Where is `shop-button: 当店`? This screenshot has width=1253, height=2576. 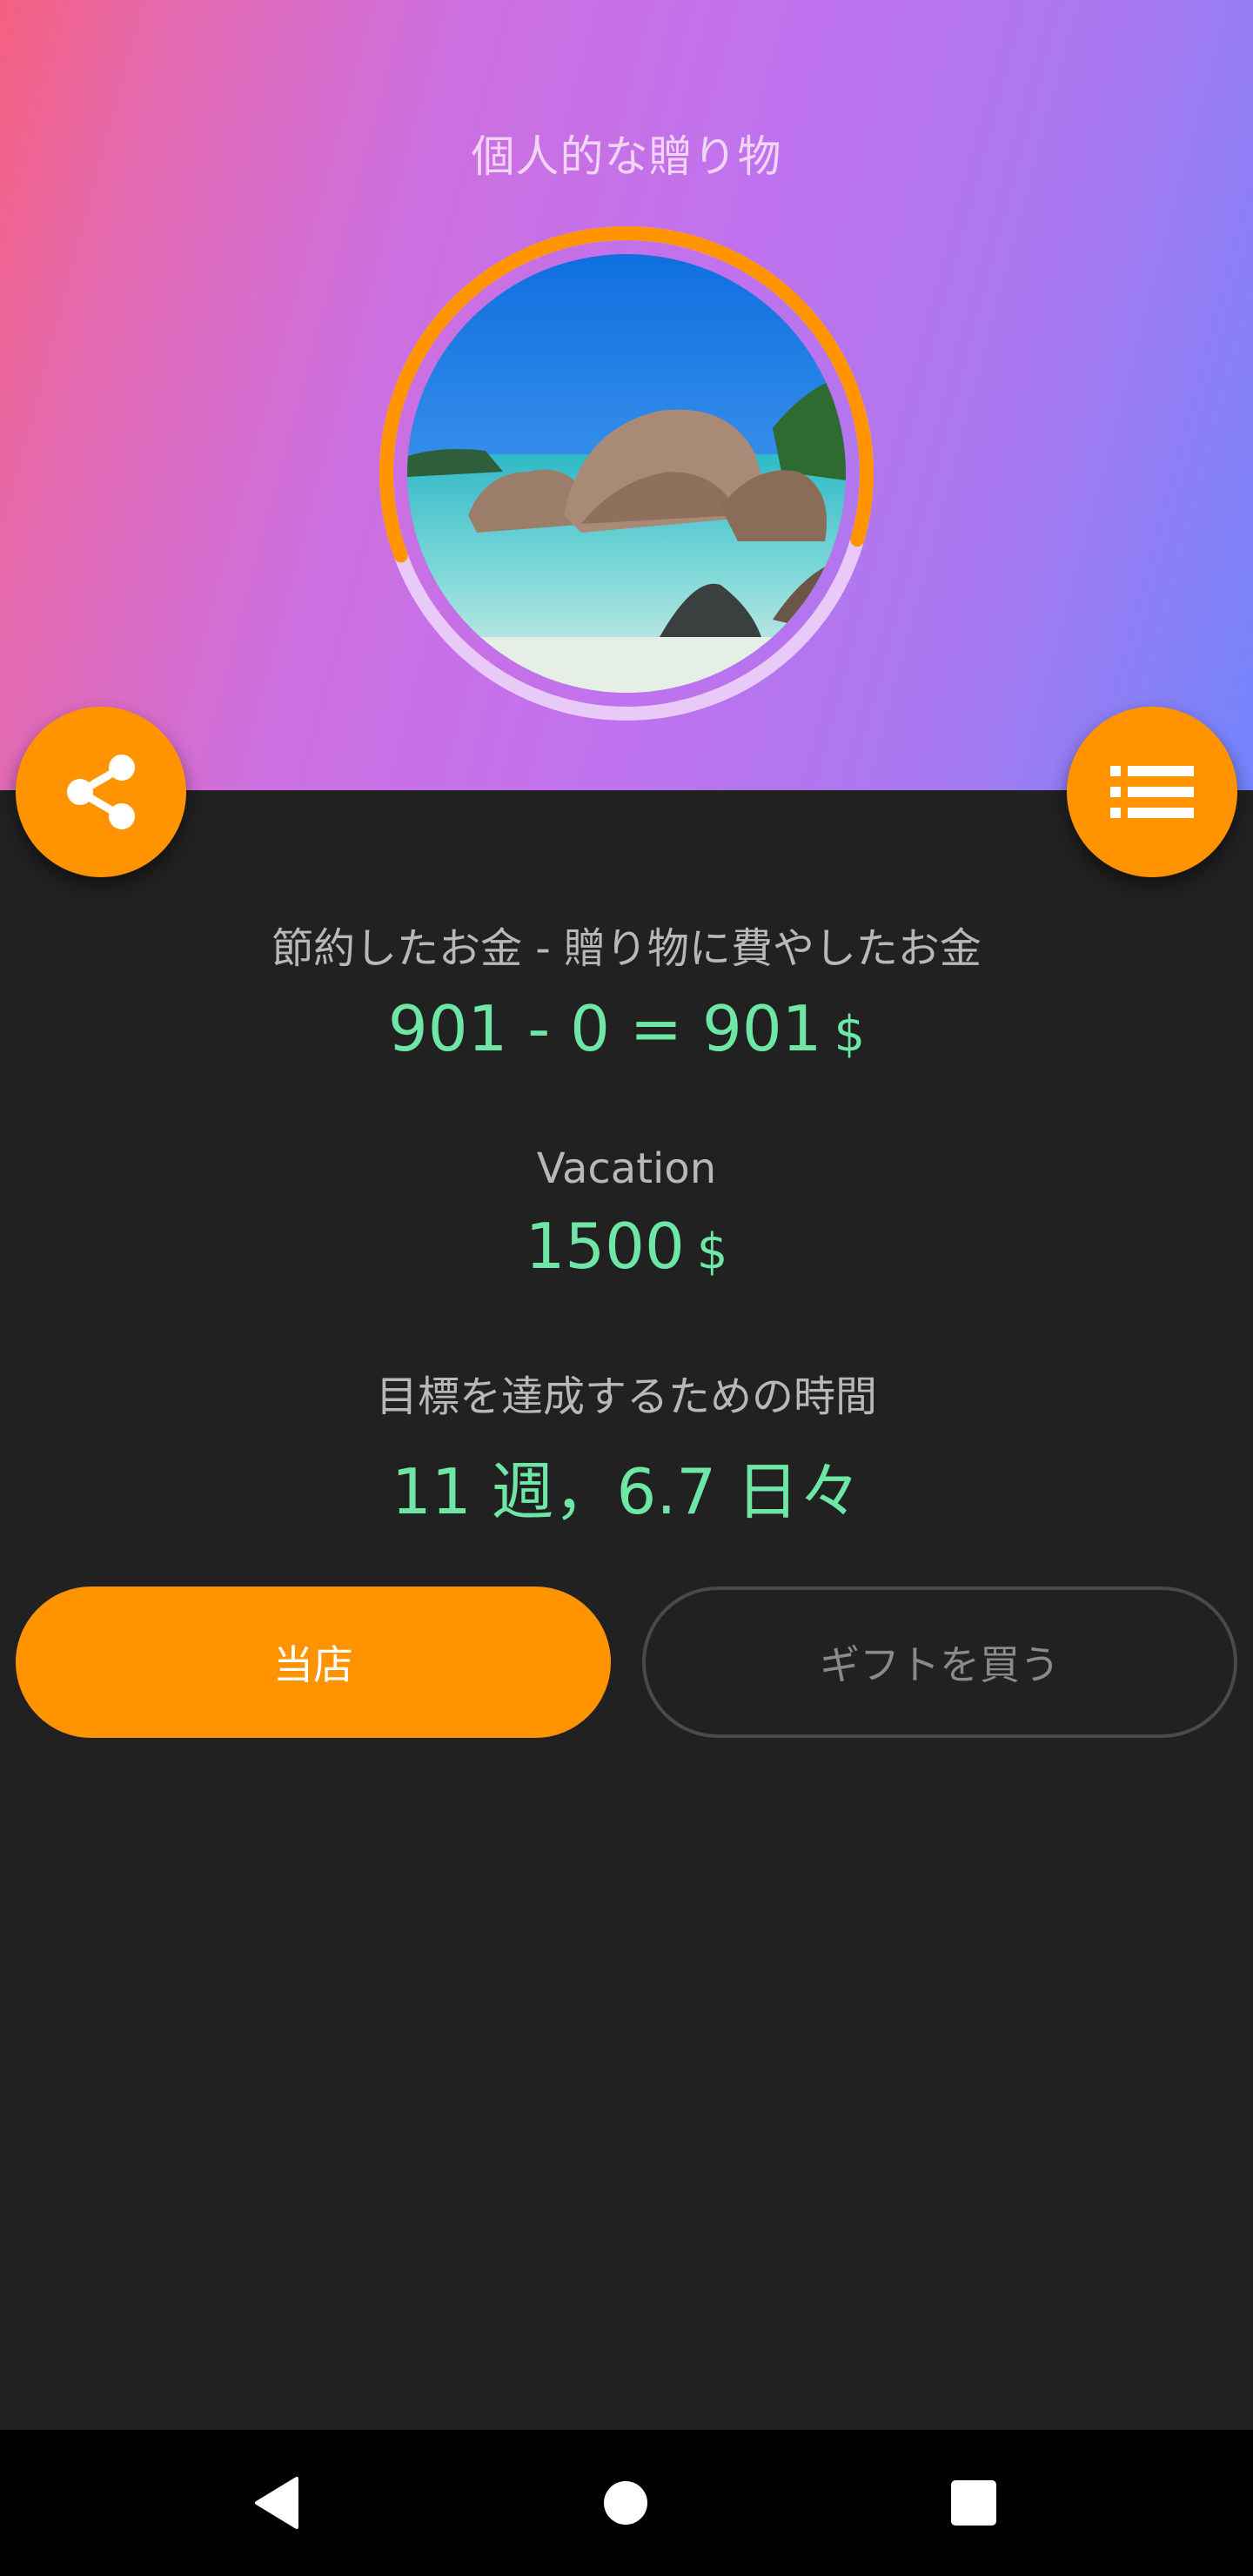
shop-button: 当店 is located at coordinates (313, 1662).